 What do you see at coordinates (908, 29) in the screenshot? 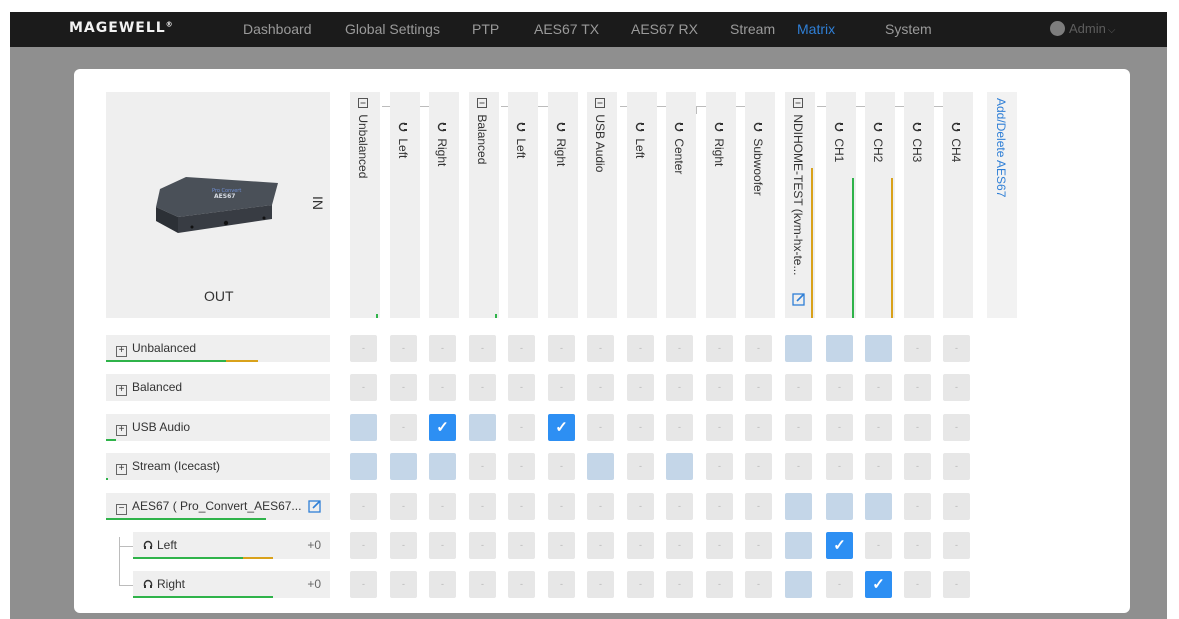
I see `nav-system: System` at bounding box center [908, 29].